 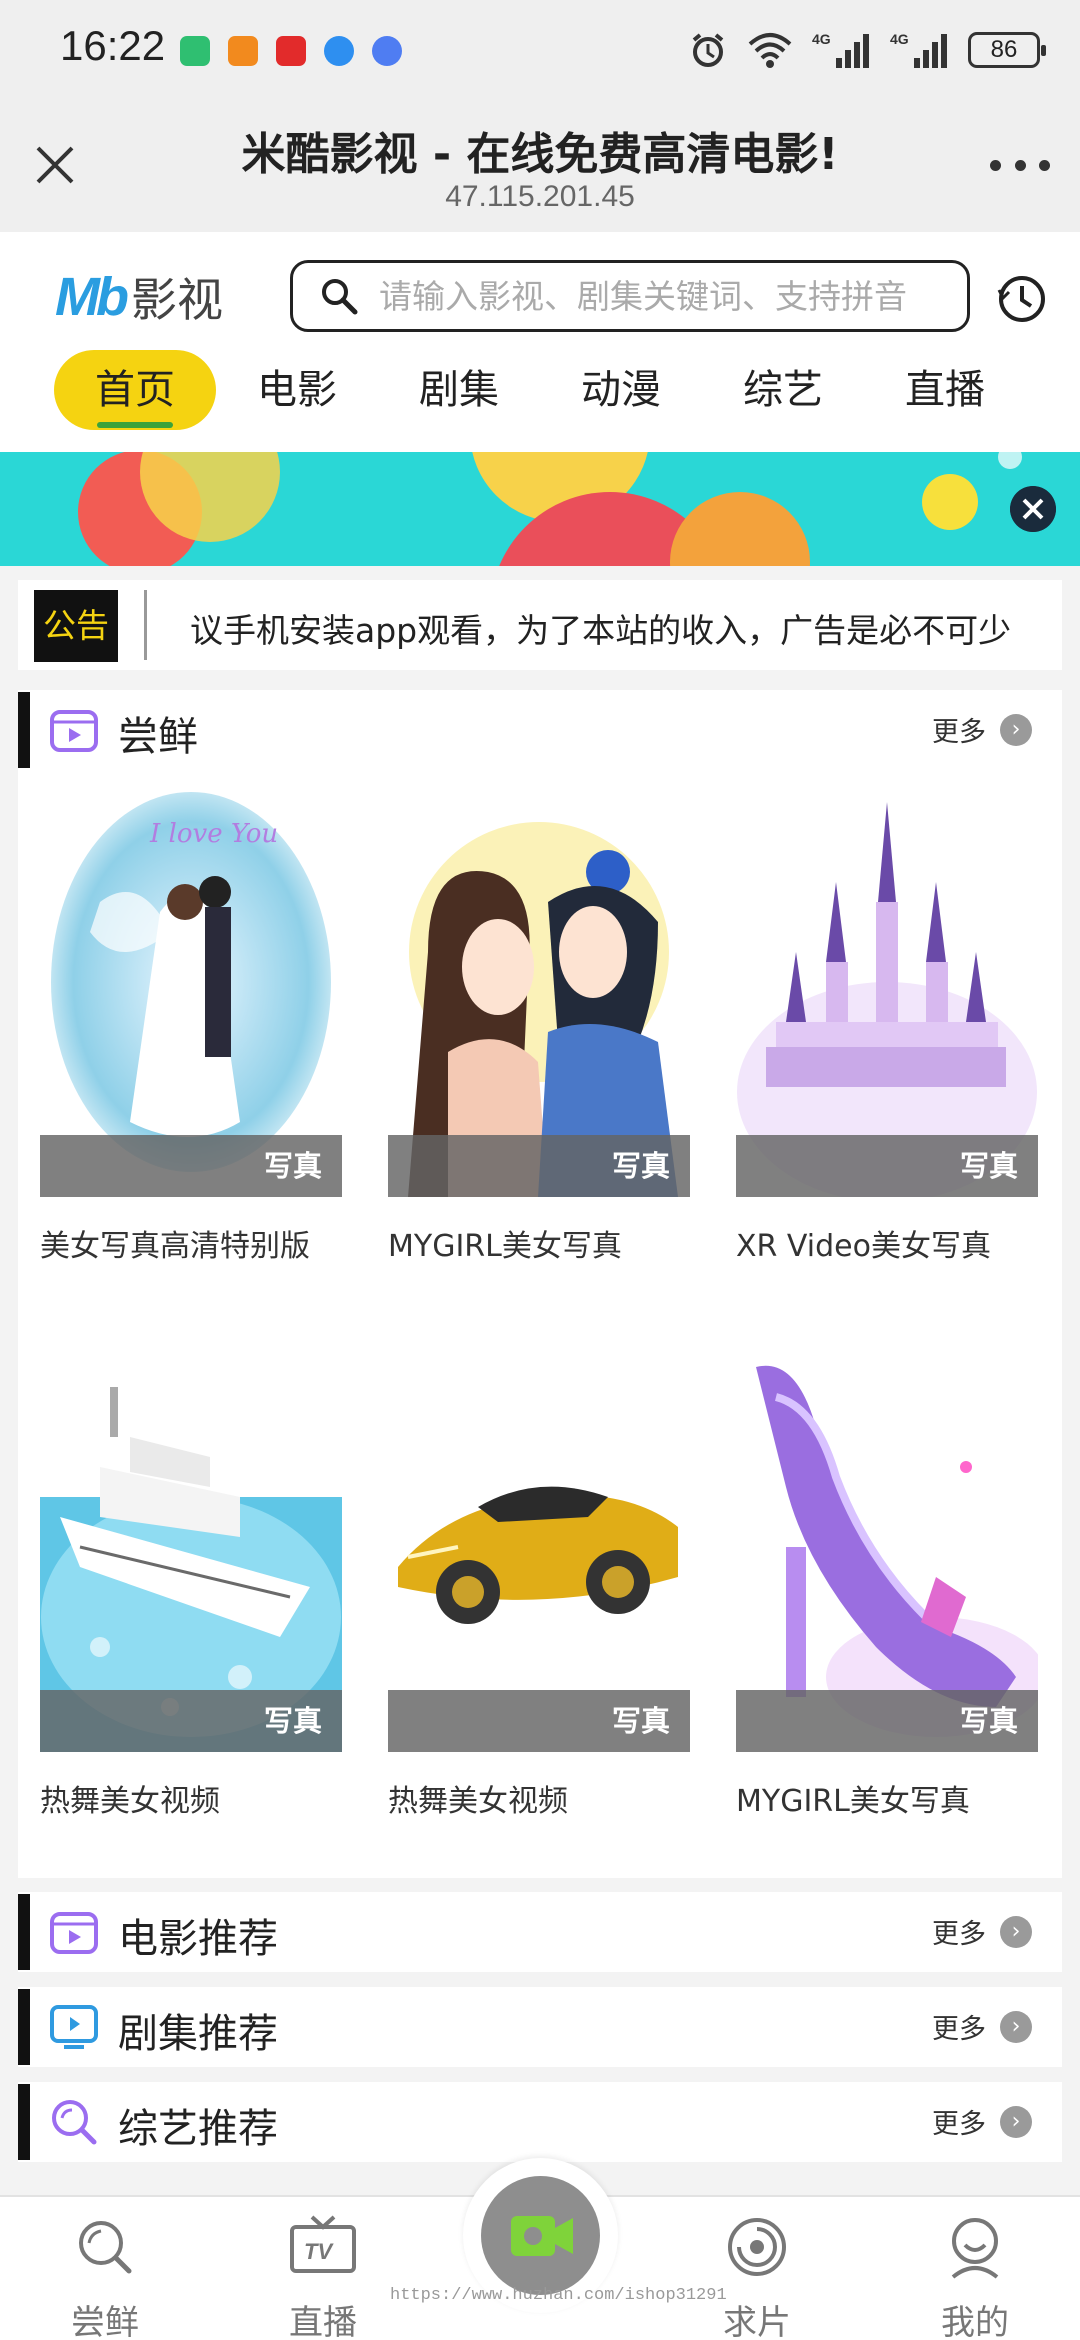 What do you see at coordinates (145, 625) in the screenshot?
I see `notice-divider` at bounding box center [145, 625].